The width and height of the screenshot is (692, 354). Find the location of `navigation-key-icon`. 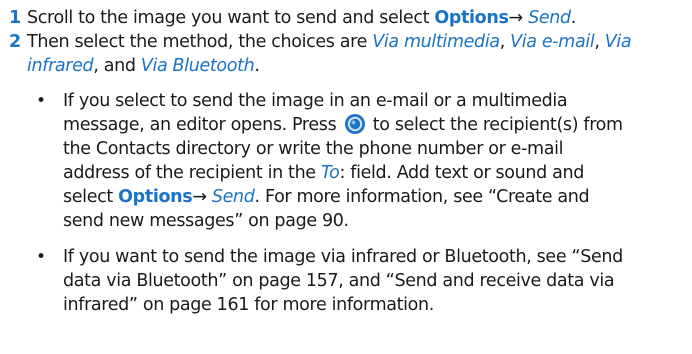

navigation-key-icon is located at coordinates (355, 124).